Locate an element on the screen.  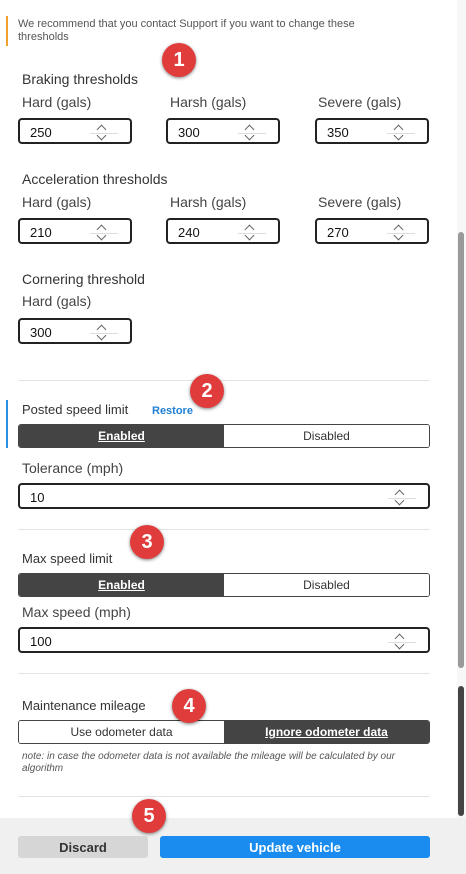
acceleration-harsh-stepper: 240 is located at coordinates (223, 231).